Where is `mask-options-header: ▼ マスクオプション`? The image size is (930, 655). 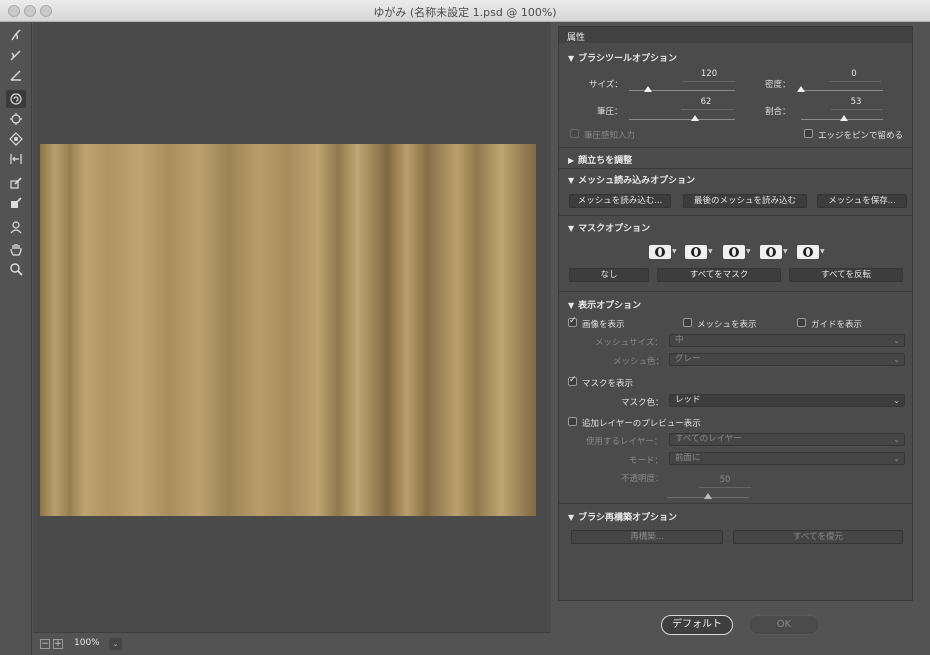
mask-options-header: ▼ マスクオプション is located at coordinates (609, 227).